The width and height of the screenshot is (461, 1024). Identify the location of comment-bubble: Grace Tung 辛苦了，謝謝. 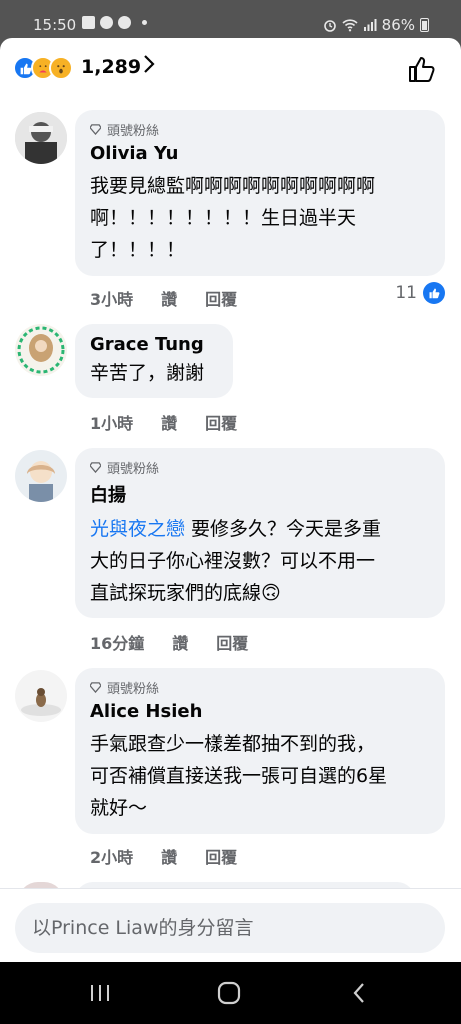
(154, 361).